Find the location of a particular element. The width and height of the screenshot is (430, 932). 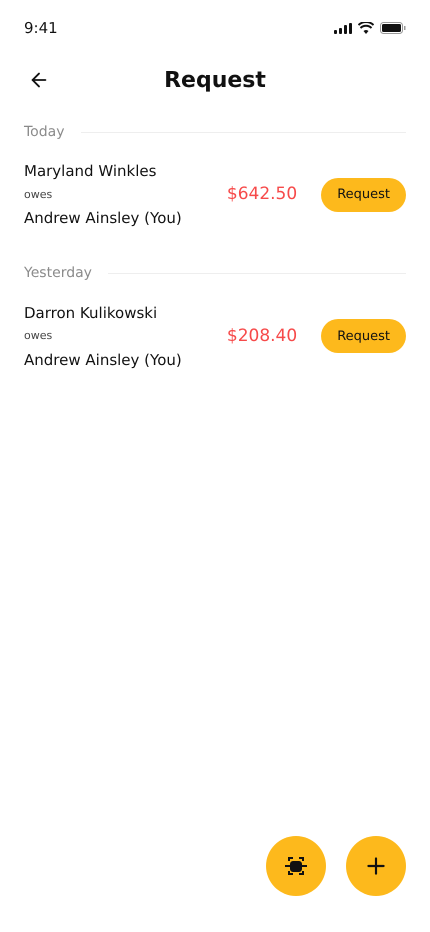

amount: $208.40 is located at coordinates (262, 336).